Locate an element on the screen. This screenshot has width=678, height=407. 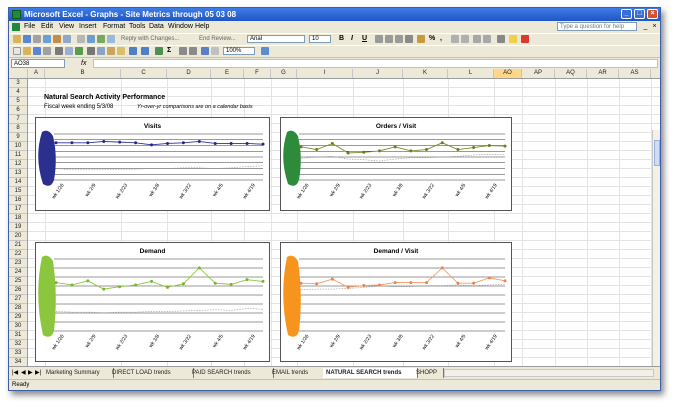
comma-button: , is located at coordinates (441, 39).